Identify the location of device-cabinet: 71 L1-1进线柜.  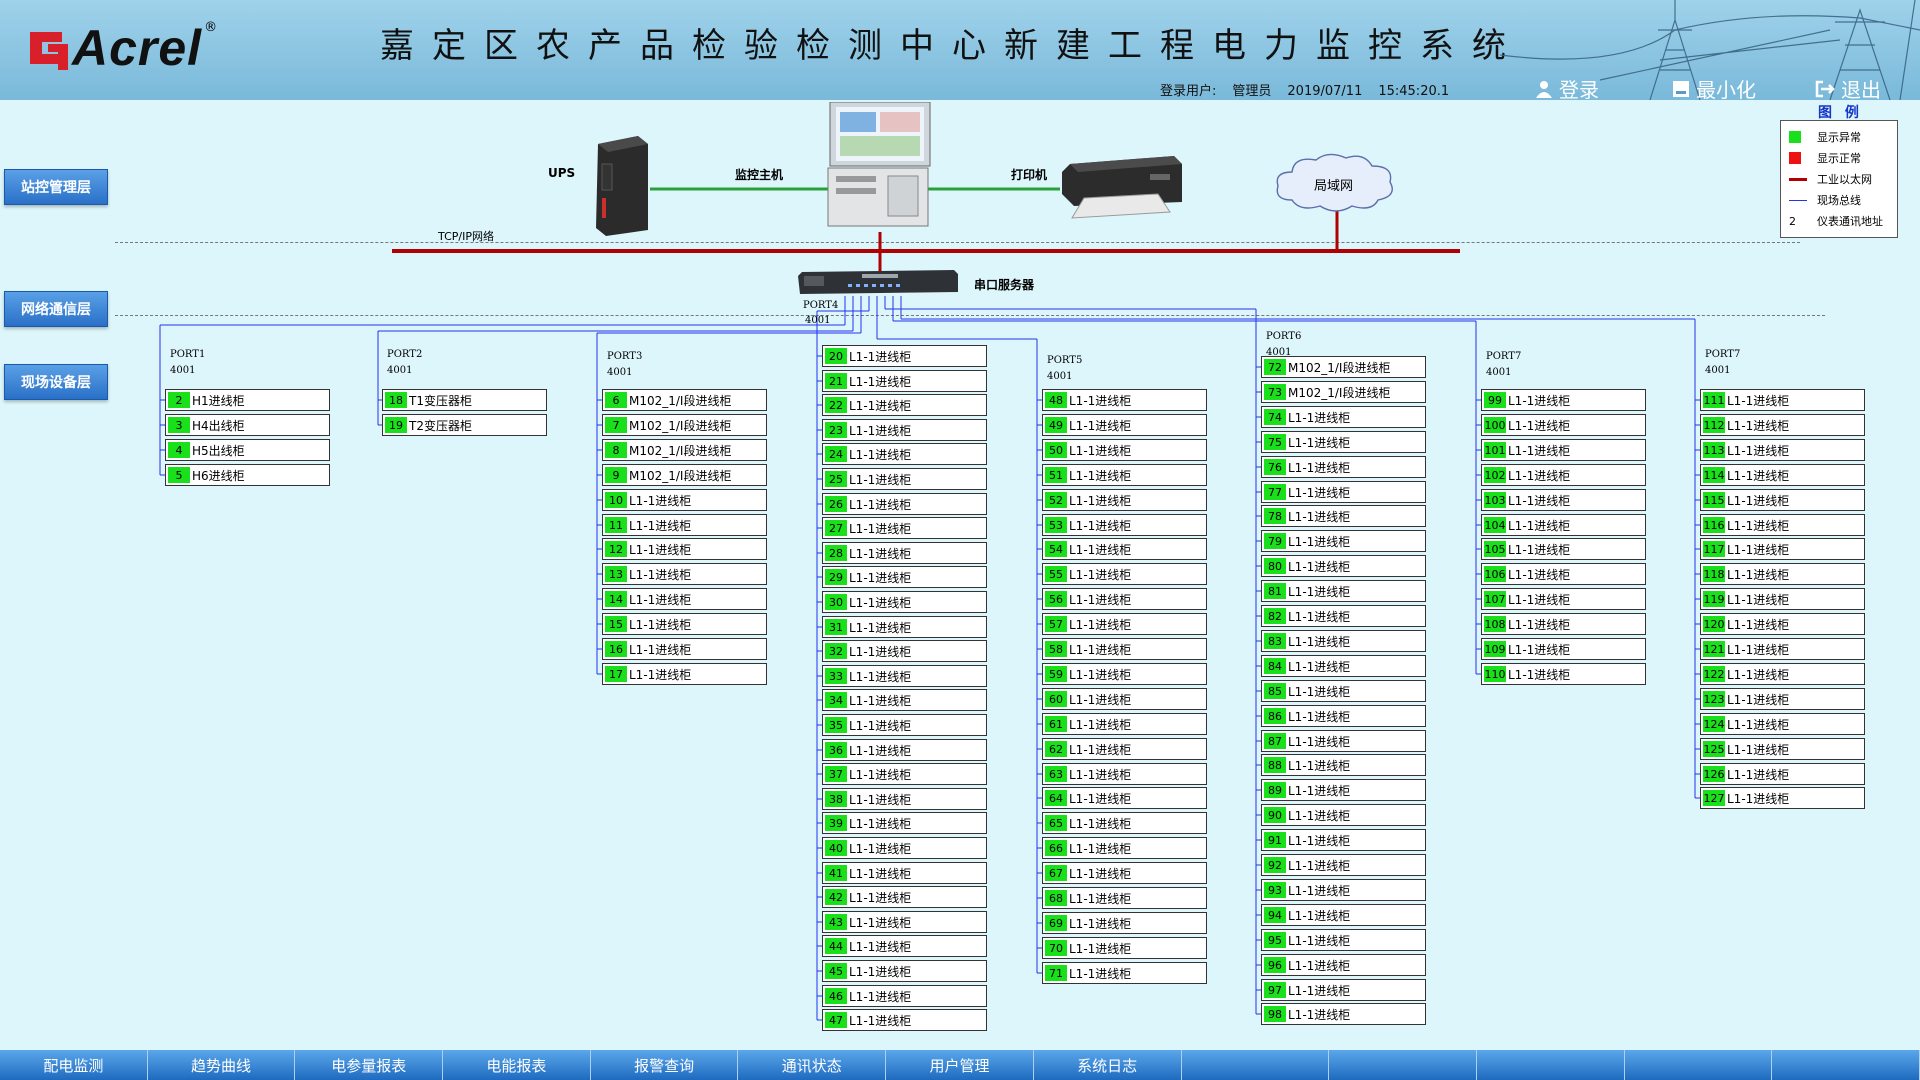
(1124, 973).